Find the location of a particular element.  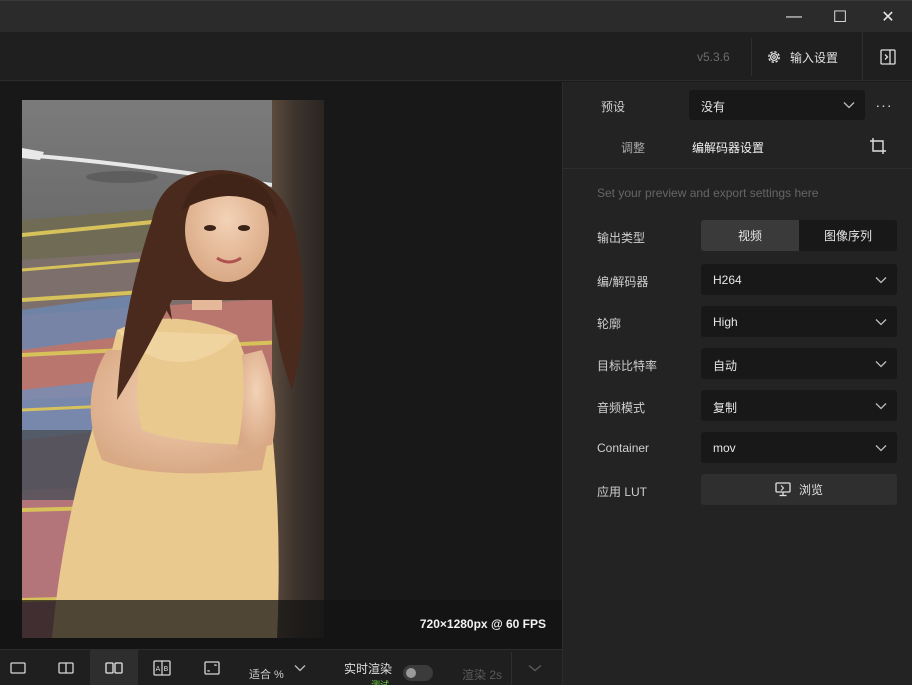

preset-value: 没有 is located at coordinates (713, 107).